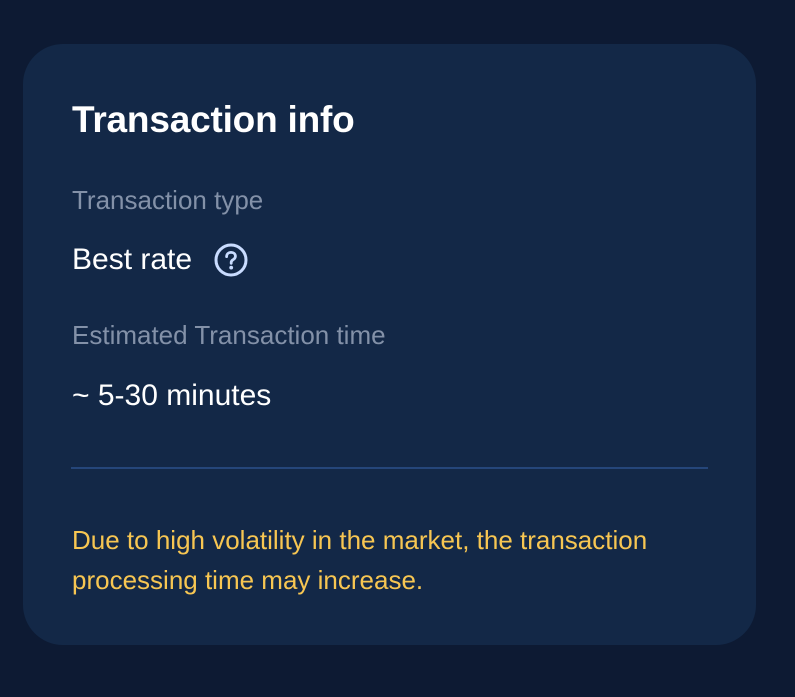  What do you see at coordinates (229, 335) in the screenshot?
I see `transaction-time-label: Estimated Transaction time` at bounding box center [229, 335].